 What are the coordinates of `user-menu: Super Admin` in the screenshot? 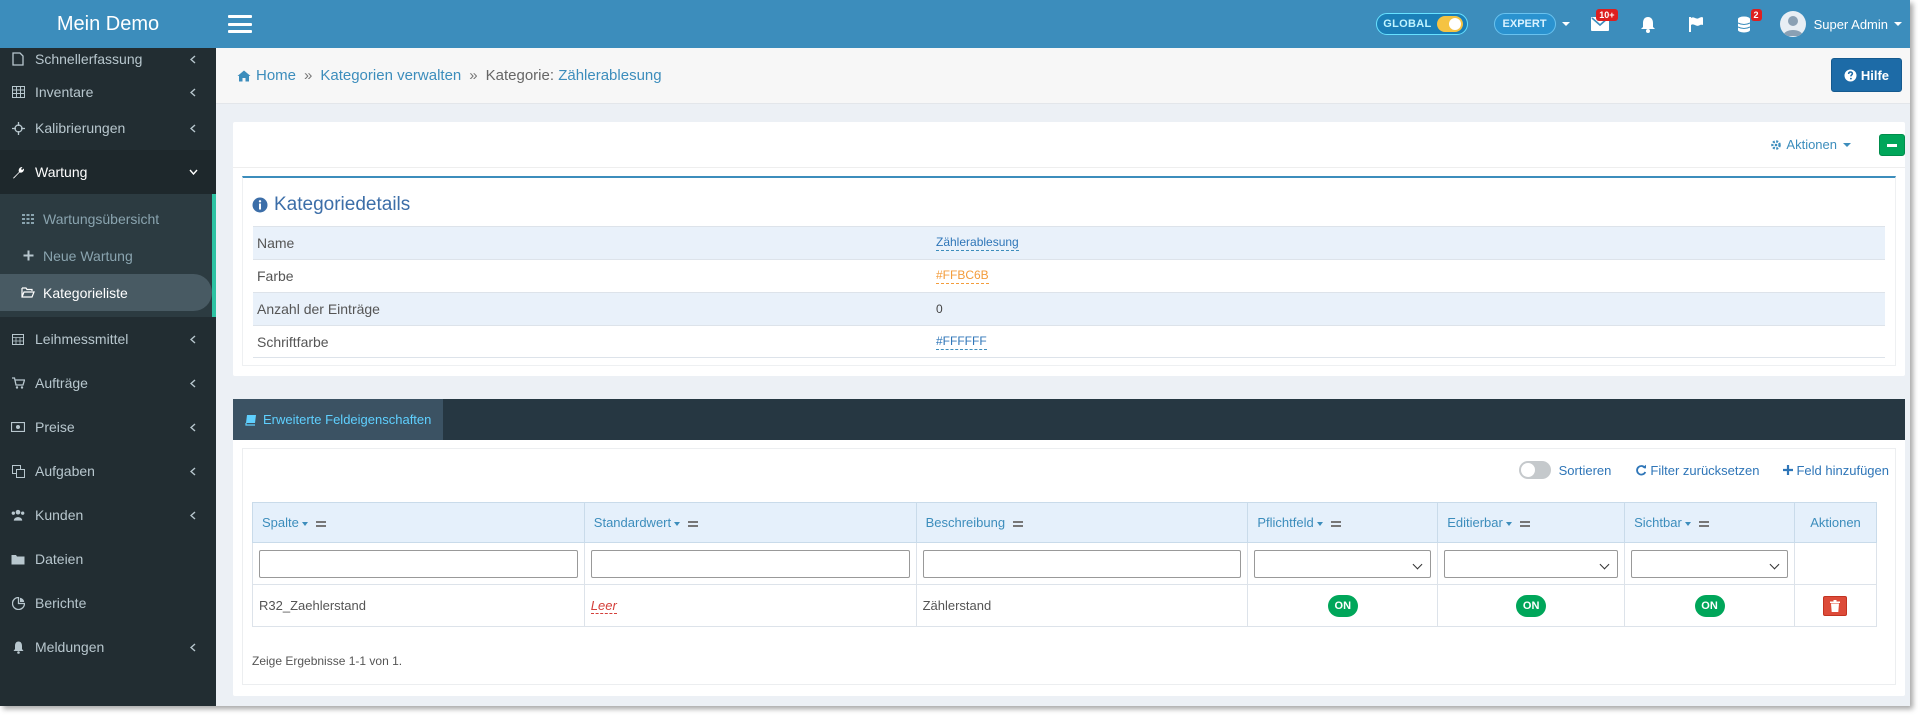 It's located at (1840, 24).